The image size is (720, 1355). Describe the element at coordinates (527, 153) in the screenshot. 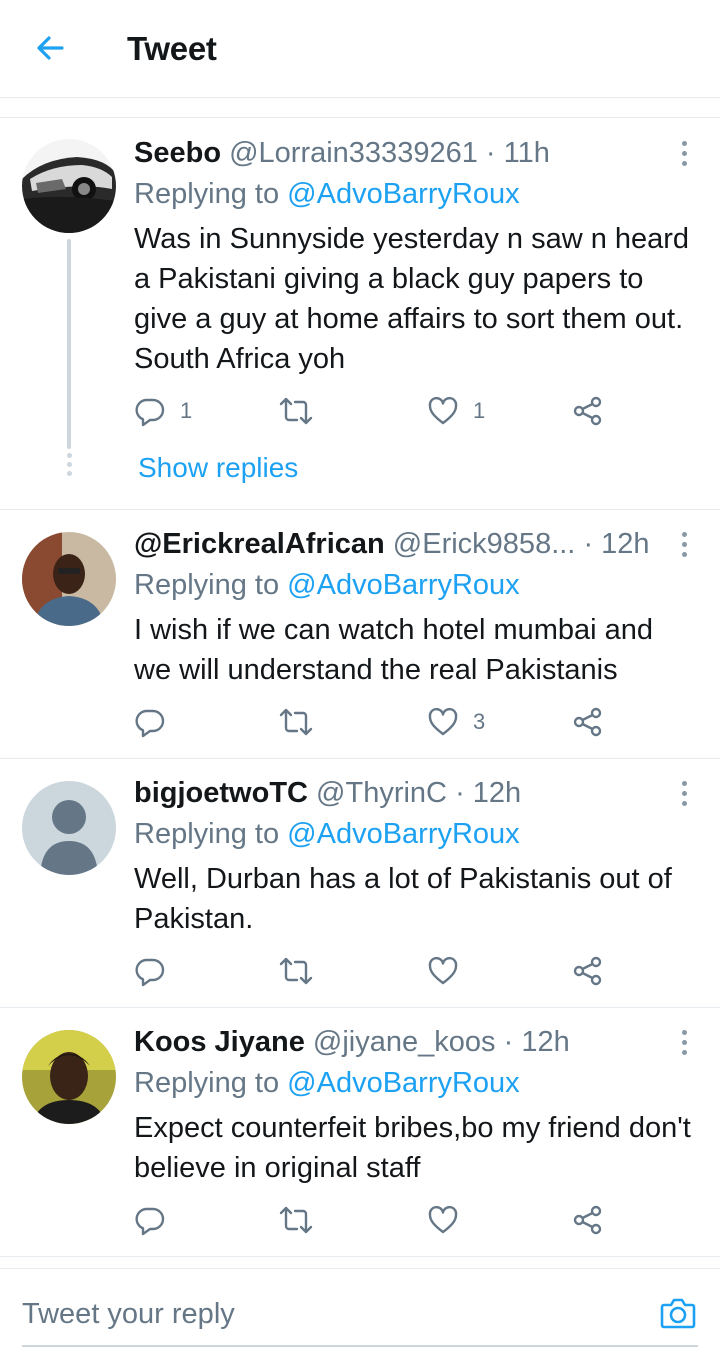

I see `timestamp: 11h` at that location.